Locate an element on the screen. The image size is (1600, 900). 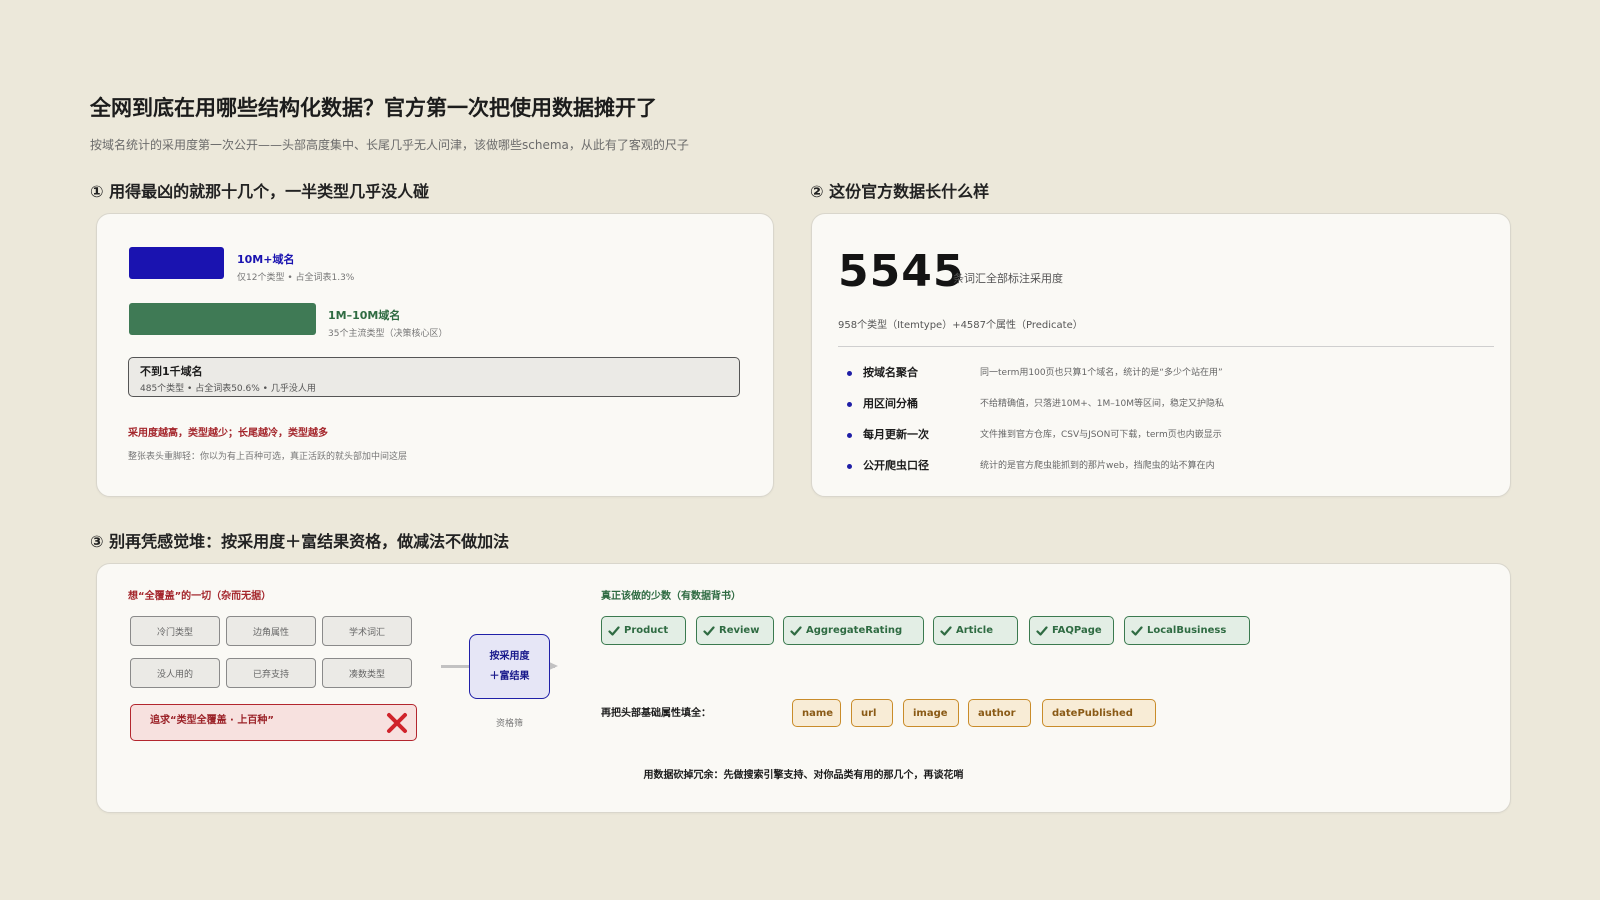
divider is located at coordinates (1166, 346).